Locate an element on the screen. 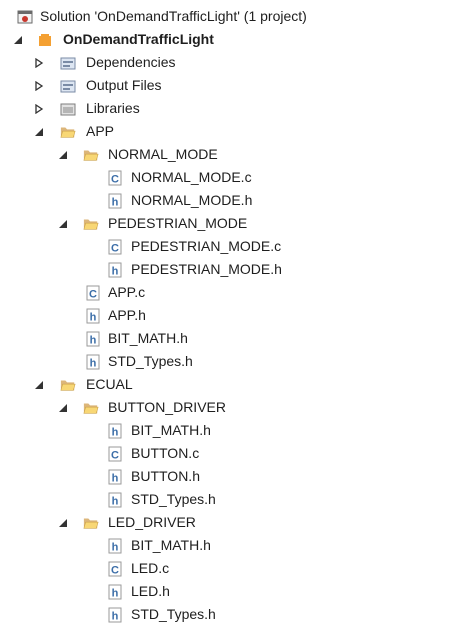 The height and width of the screenshot is (627, 460). folder-normal-mode-label: NORMAL_MODE is located at coordinates (163, 154).